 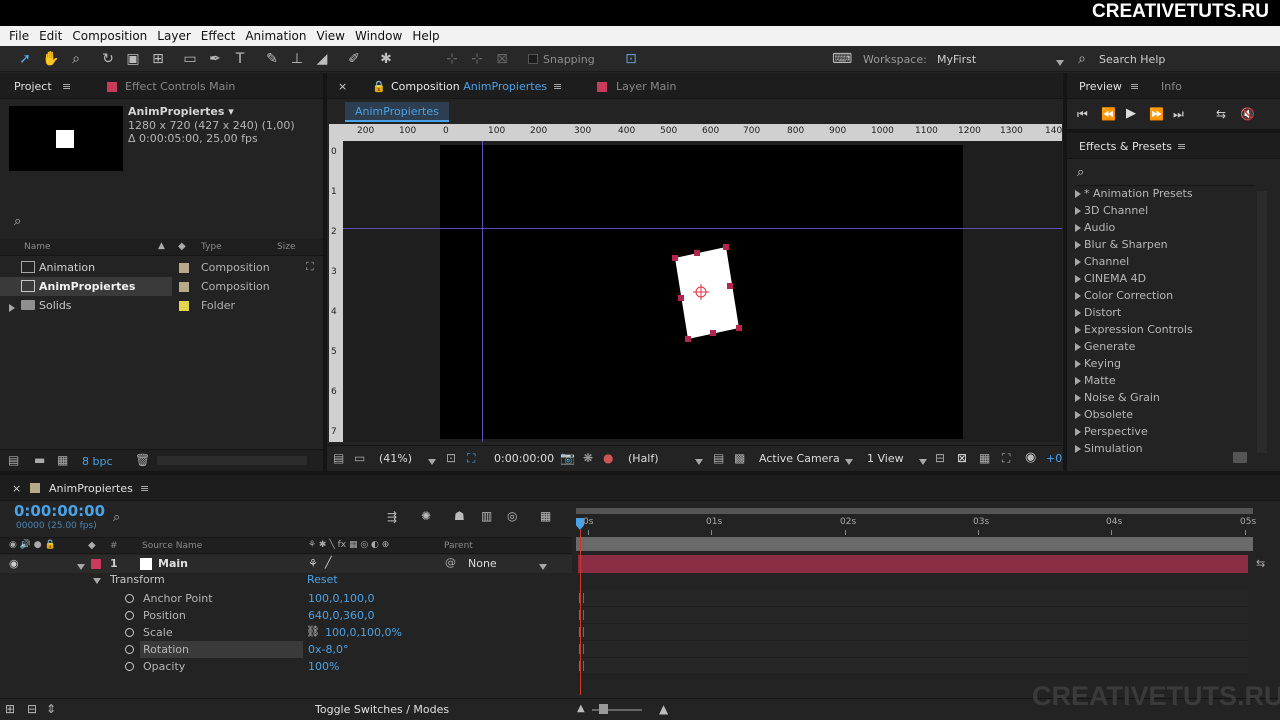 What do you see at coordinates (13, 460) in the screenshot?
I see `interpret-footage-icon: ▤` at bounding box center [13, 460].